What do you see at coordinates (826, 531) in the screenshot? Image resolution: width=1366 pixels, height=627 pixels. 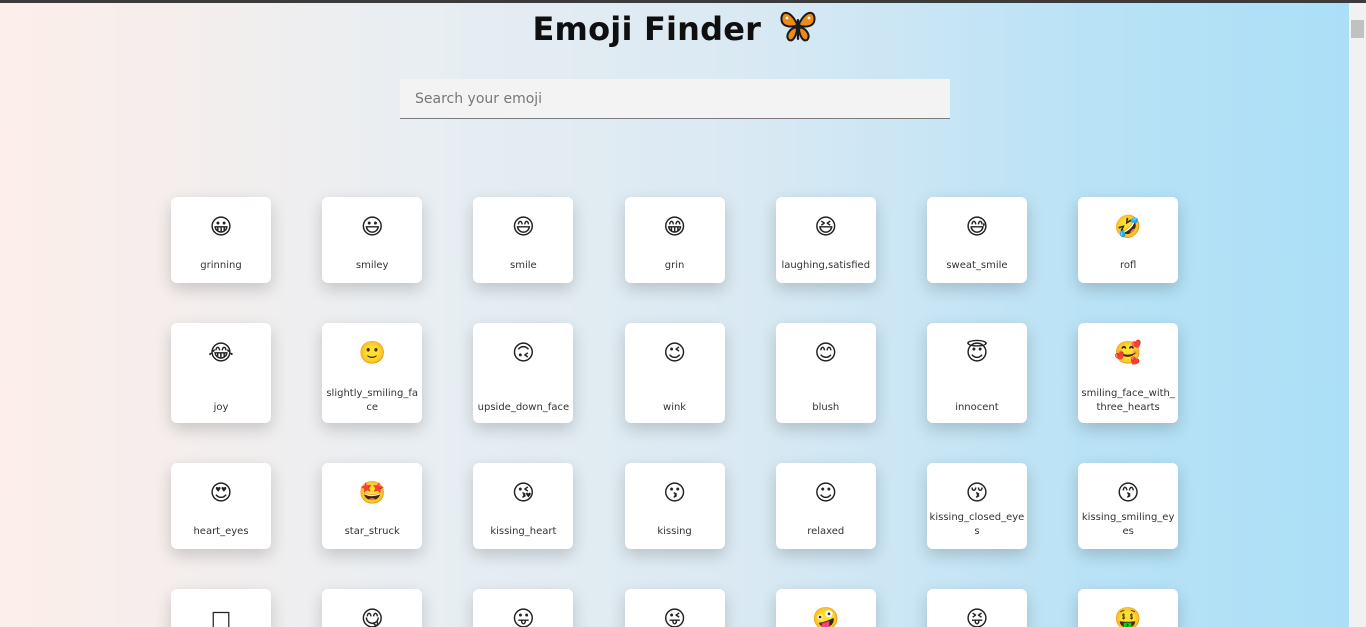 I see `emoji-label: relaxed` at bounding box center [826, 531].